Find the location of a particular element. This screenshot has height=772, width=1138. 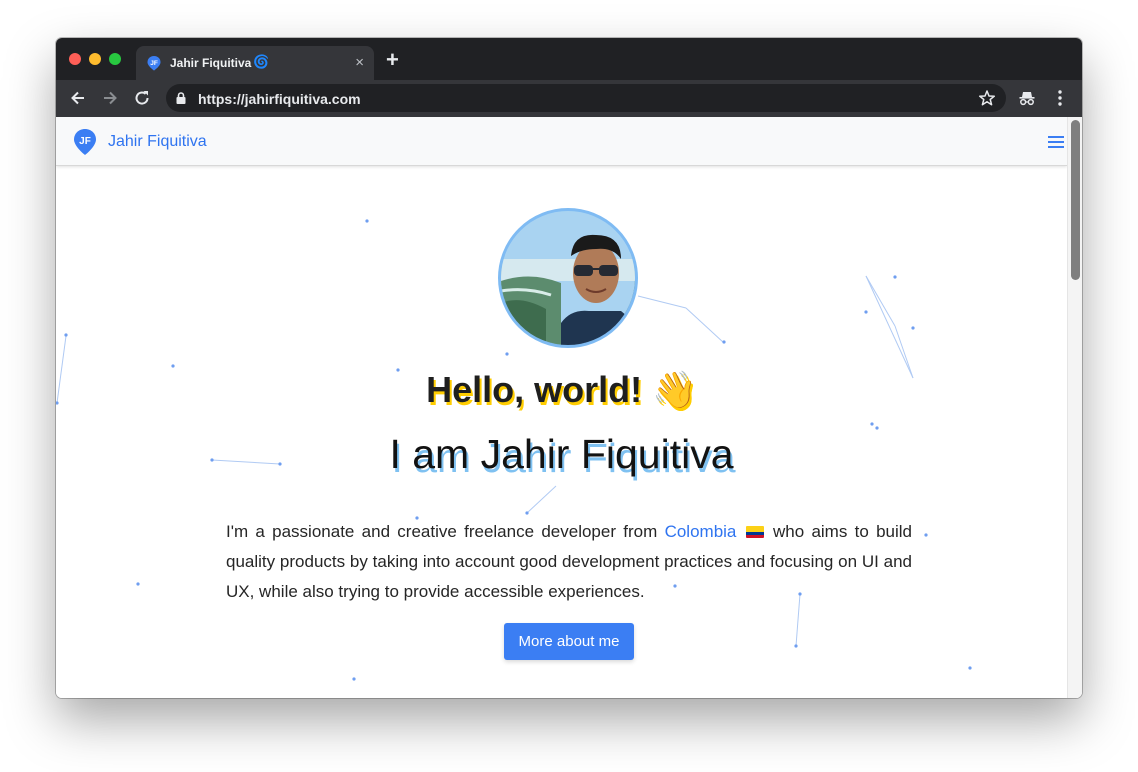

url-scheme: https:// is located at coordinates (221, 99).